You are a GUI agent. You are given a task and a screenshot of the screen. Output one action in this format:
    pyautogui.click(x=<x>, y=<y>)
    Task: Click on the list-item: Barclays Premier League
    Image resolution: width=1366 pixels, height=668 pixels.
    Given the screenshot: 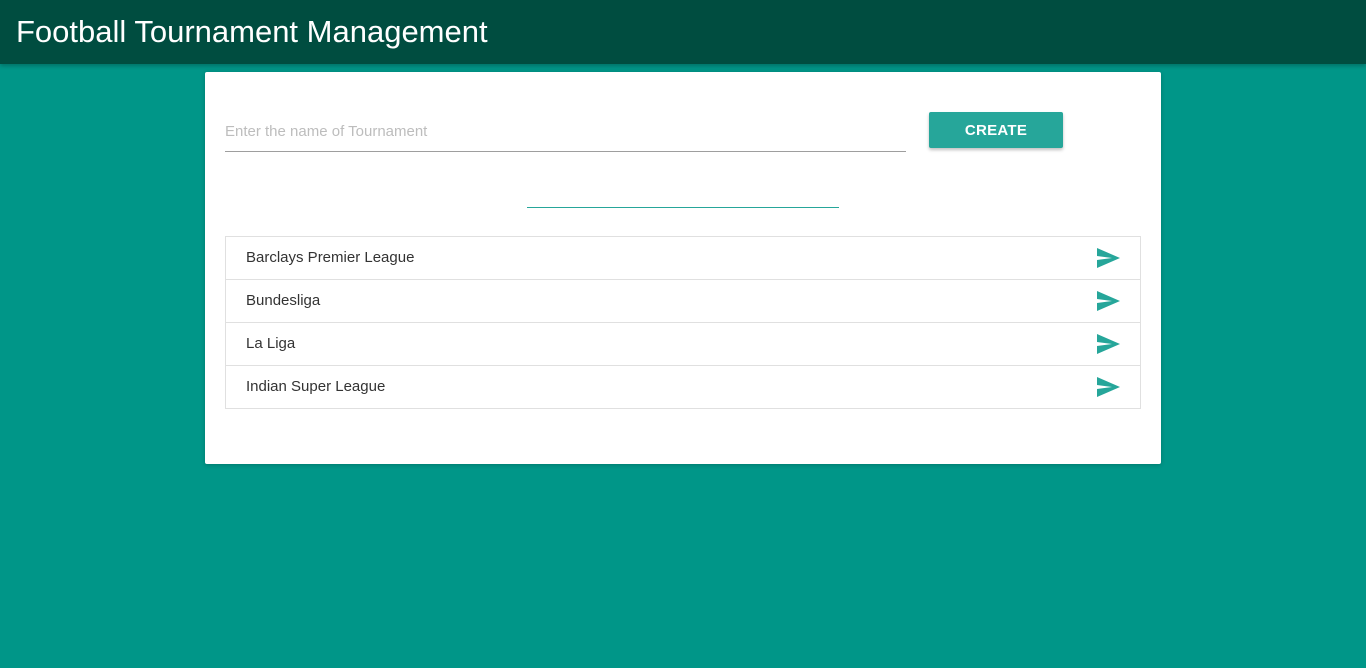 What is the action you would take?
    pyautogui.click(x=683, y=258)
    